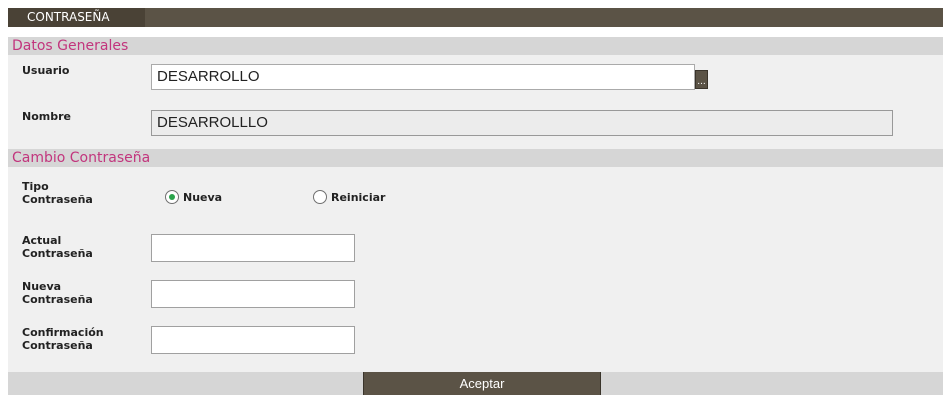 The image size is (943, 395). I want to click on confirmacion-contrasena-label: Confirmación Contraseña, so click(63, 339).